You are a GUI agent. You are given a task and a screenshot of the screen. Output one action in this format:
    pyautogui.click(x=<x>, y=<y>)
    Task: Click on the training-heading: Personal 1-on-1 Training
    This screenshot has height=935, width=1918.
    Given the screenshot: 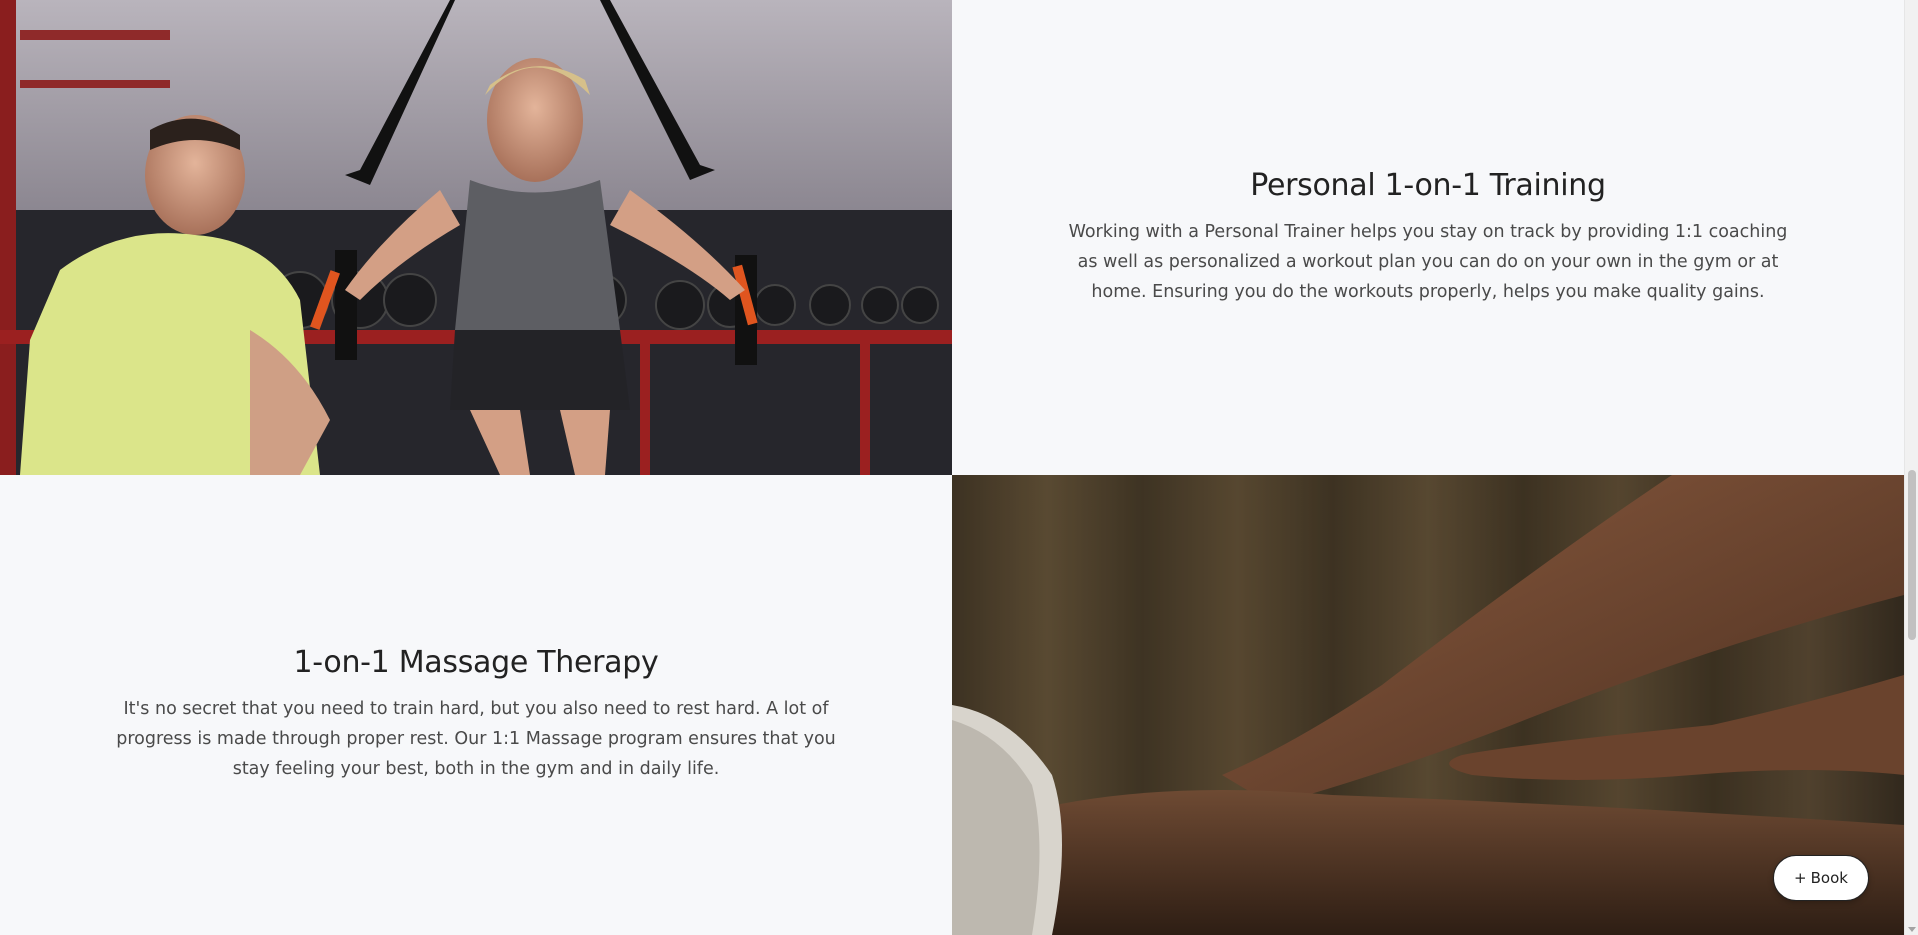 What is the action you would take?
    pyautogui.click(x=1428, y=185)
    